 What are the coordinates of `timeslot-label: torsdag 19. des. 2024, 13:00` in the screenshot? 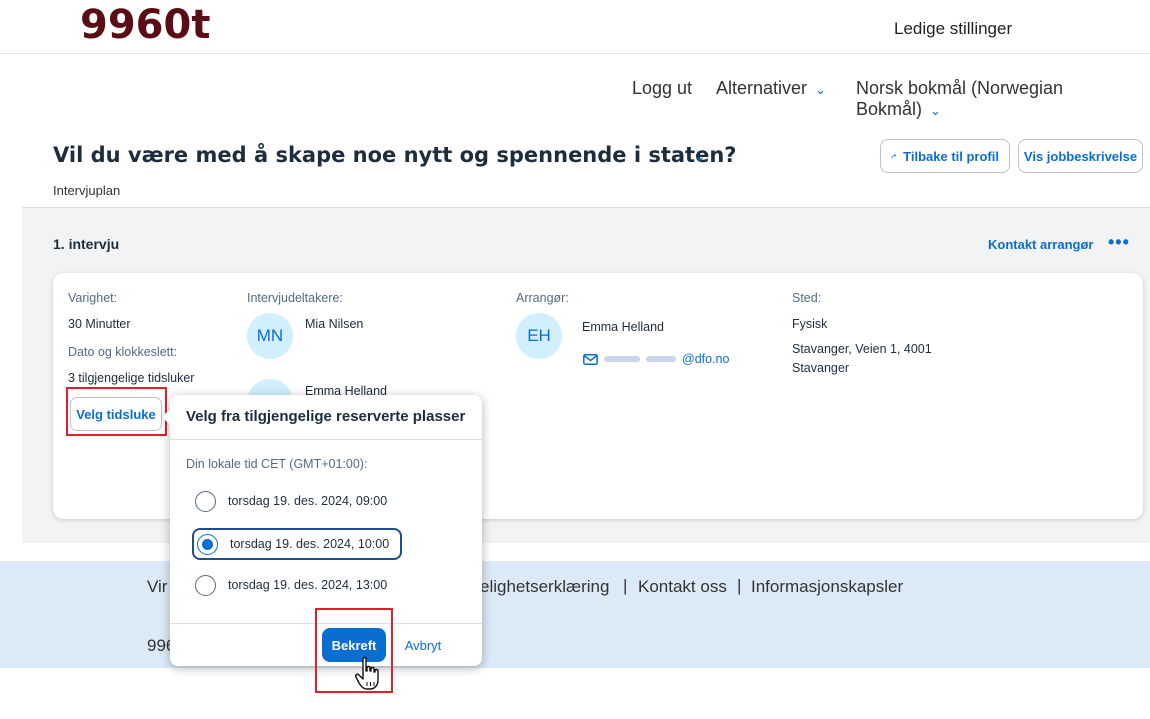 It's located at (308, 585).